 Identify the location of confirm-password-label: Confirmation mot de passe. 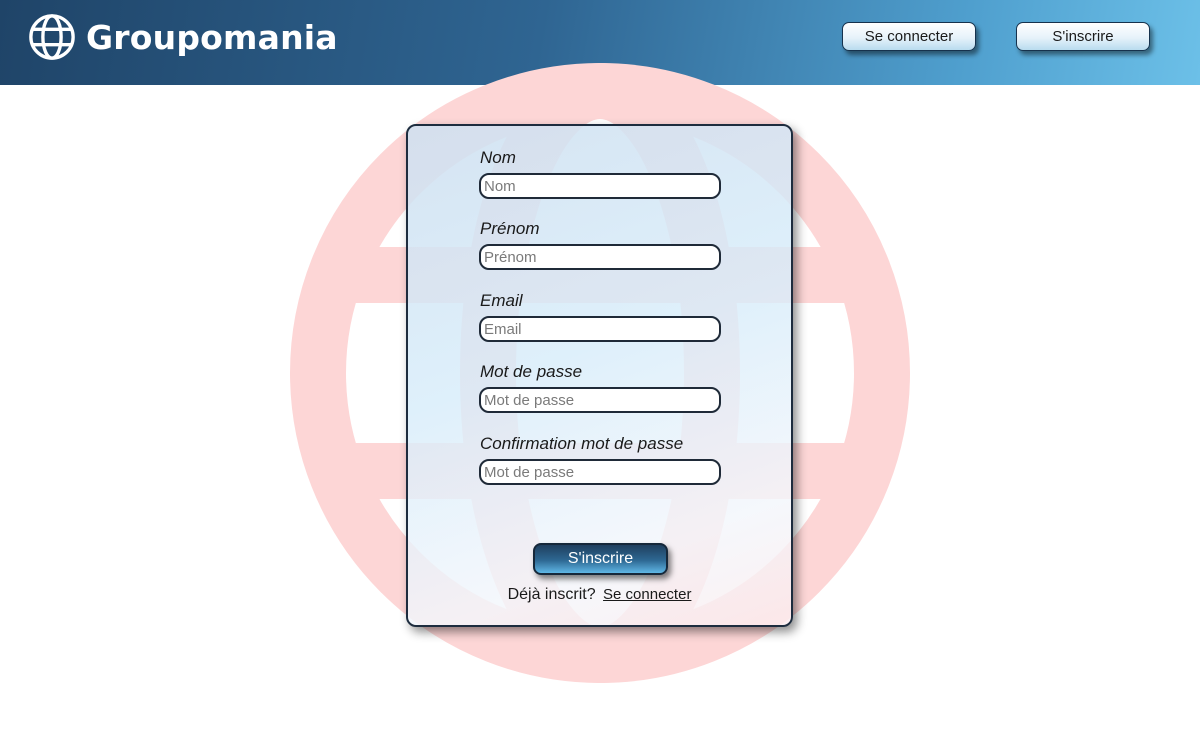
(582, 443).